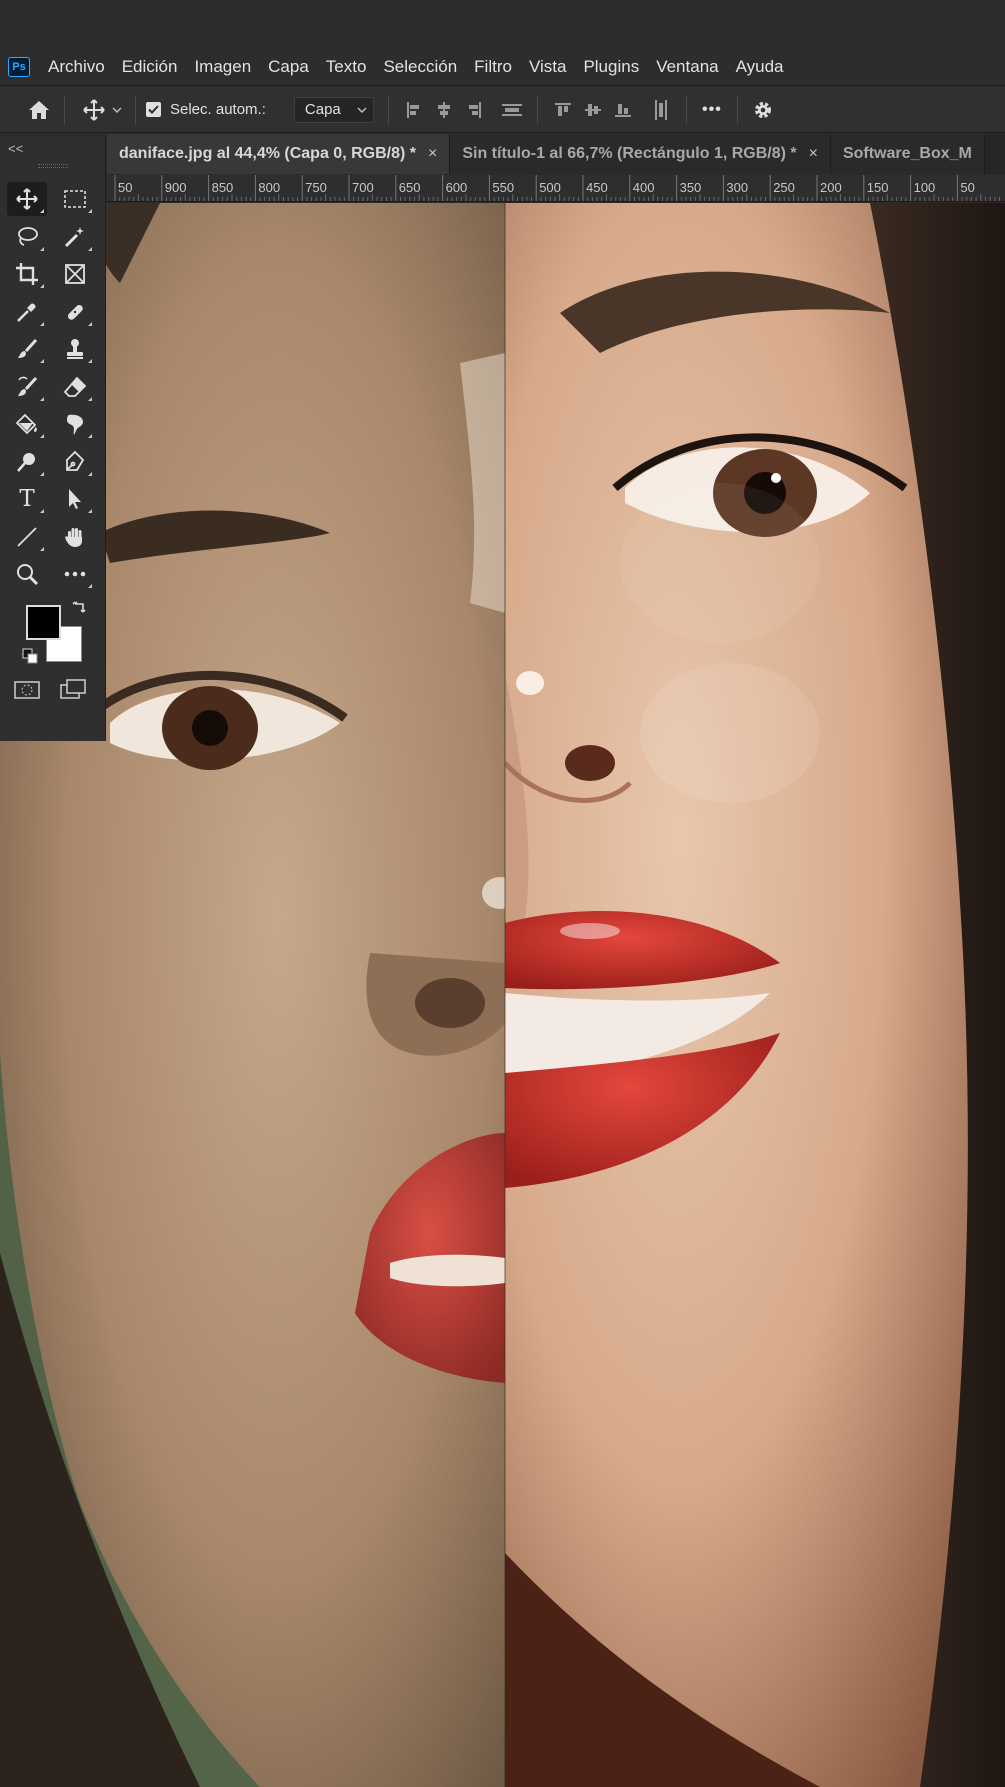  Describe the element at coordinates (43, 622) in the screenshot. I see `foreground-color-swatch` at that location.